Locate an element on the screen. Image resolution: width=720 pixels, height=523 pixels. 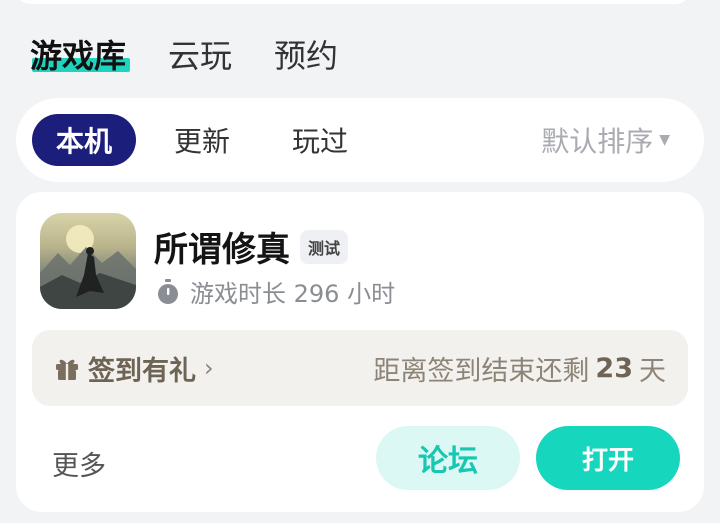
sort-label: 默认排序 is located at coordinates (597, 141).